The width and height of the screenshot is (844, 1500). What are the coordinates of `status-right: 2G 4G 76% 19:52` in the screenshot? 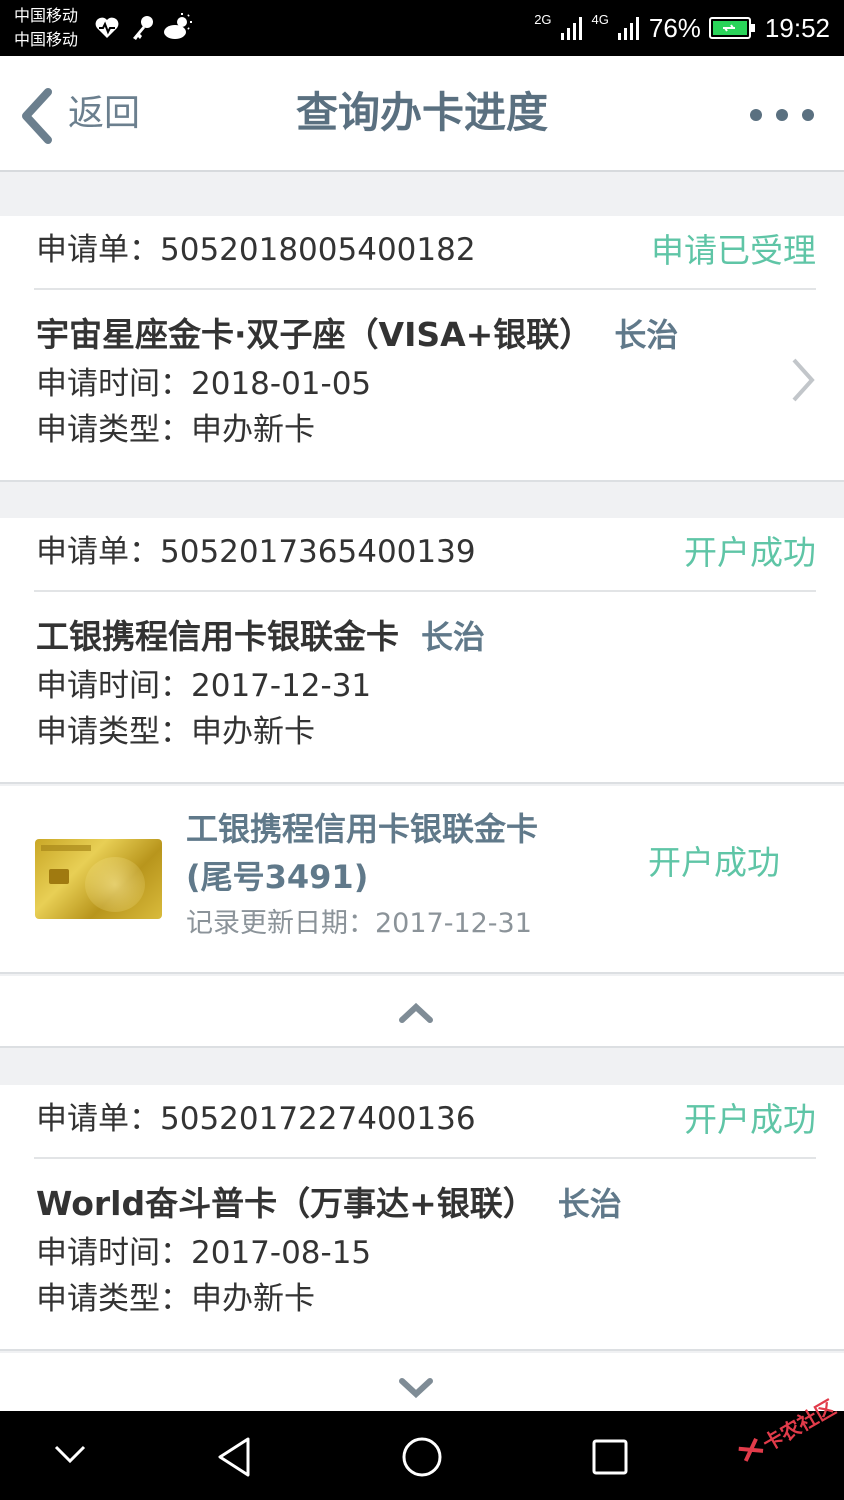 It's located at (682, 28).